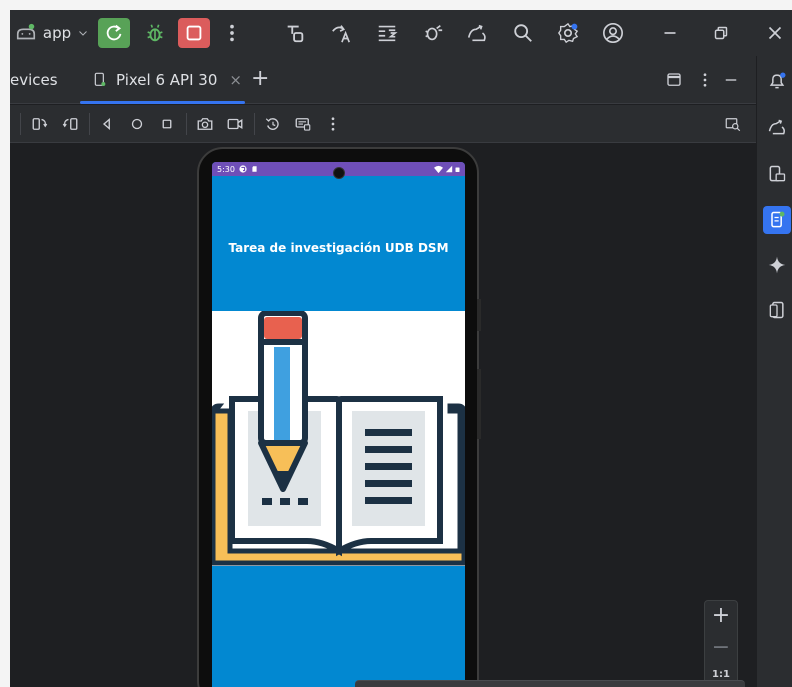 The height and width of the screenshot is (687, 792). I want to click on panel-options-icon, so click(705, 80).